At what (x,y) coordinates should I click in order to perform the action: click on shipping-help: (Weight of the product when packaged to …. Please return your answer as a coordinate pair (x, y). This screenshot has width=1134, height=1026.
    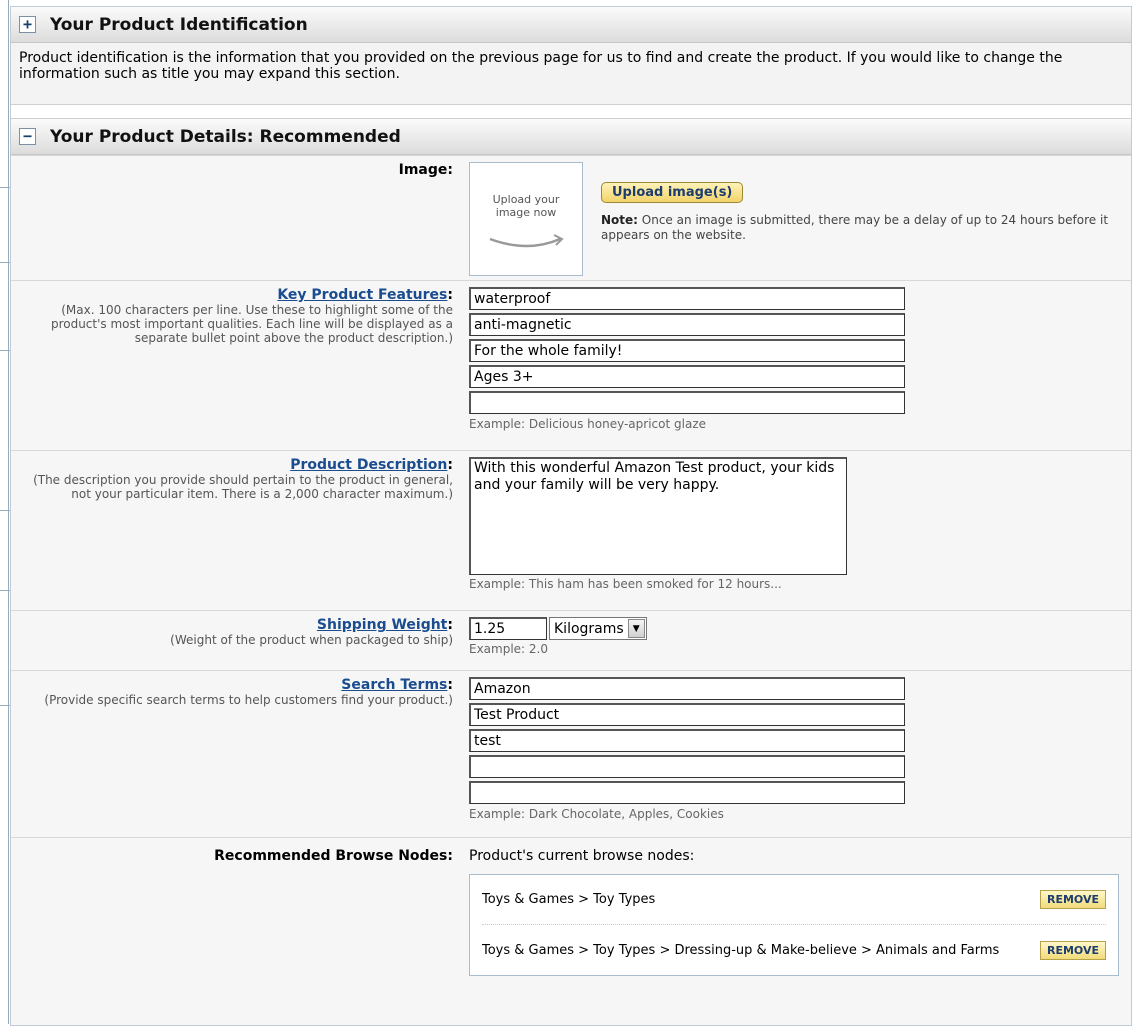
    Looking at the image, I should click on (311, 640).